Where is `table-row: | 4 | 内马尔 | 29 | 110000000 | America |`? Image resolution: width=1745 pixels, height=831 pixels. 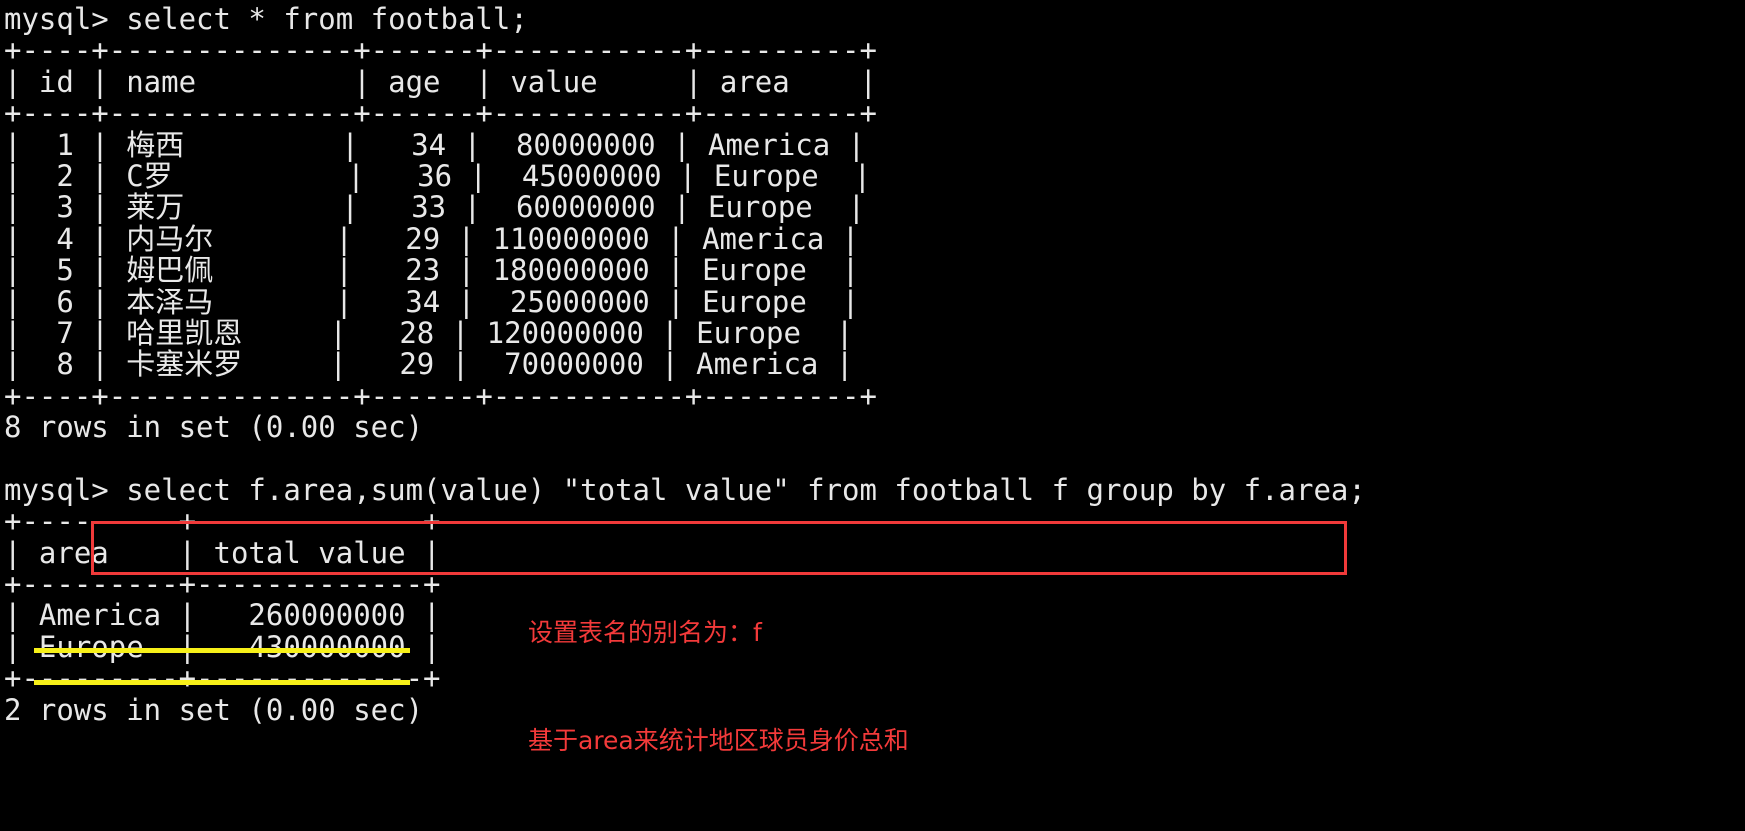 table-row: | 4 | 内马尔 | 29 | 110000000 | America | is located at coordinates (432, 238).